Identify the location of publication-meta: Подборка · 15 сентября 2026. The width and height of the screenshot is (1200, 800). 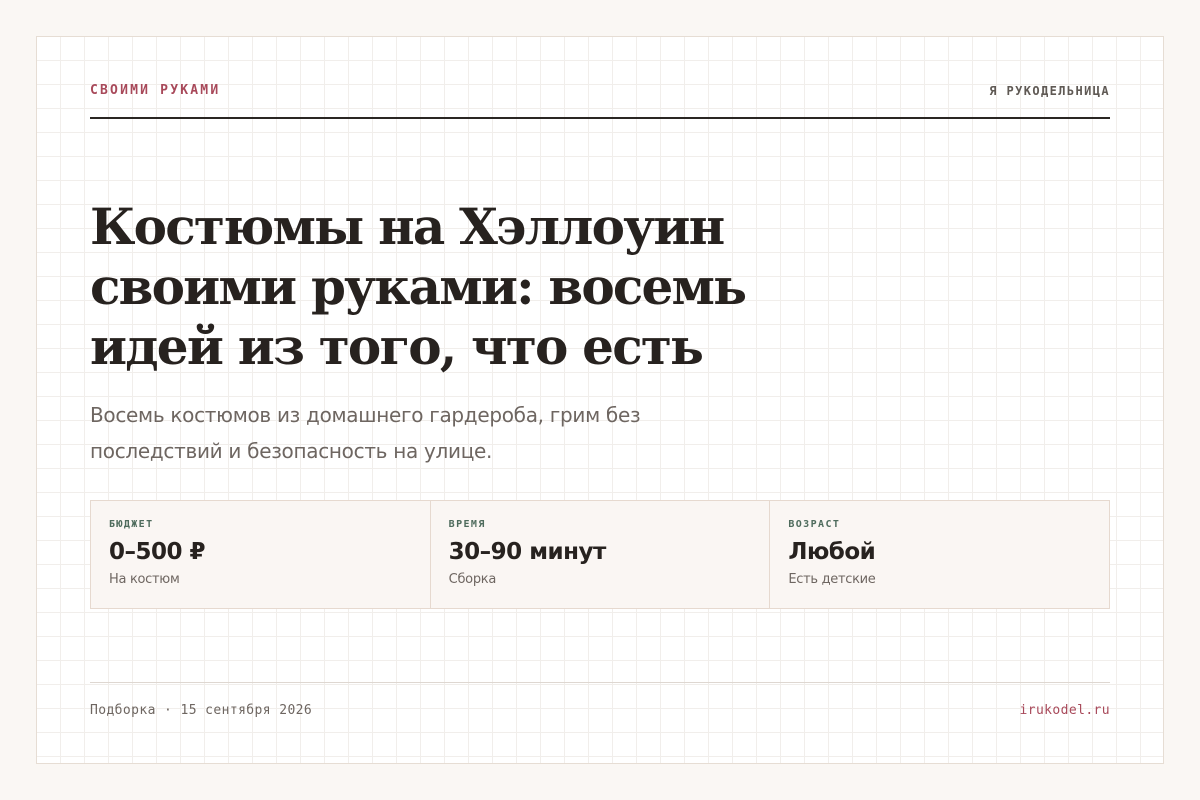
(201, 710).